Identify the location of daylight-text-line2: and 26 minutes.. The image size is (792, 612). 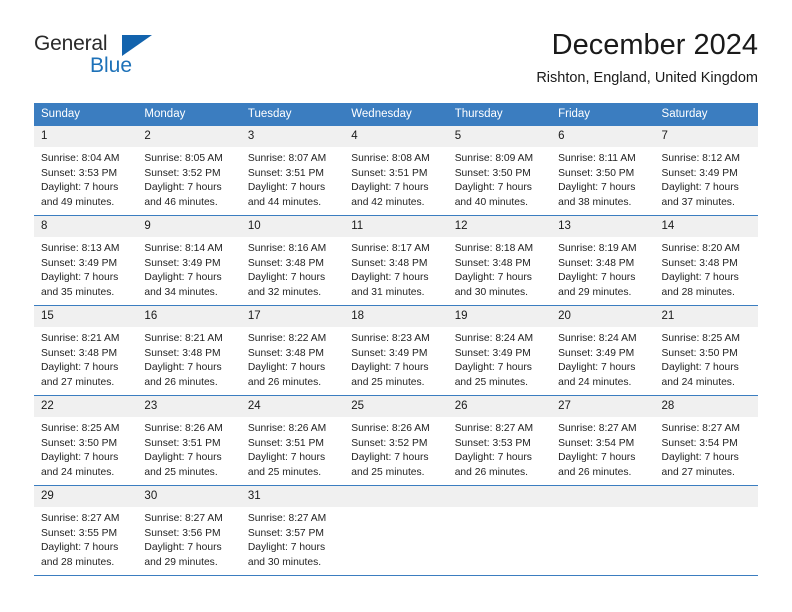
(595, 472).